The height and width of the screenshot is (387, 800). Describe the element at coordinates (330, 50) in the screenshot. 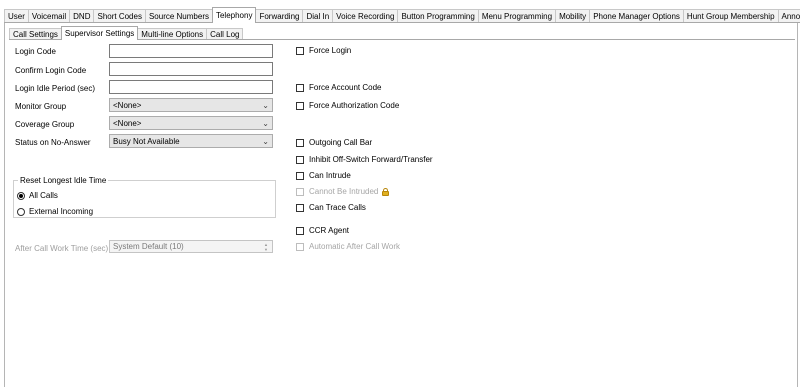

I see `force-login-label: Force Login` at that location.